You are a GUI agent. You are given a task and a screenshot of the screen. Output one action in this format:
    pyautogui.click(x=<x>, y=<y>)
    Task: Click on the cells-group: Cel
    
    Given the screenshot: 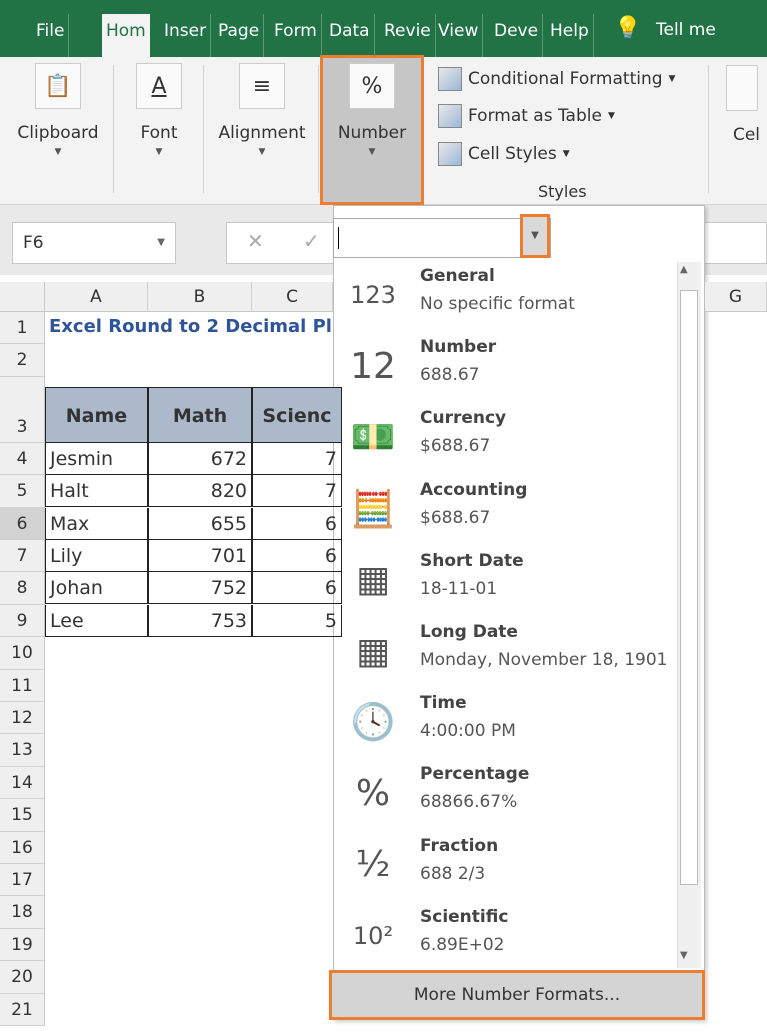 What is the action you would take?
    pyautogui.click(x=746, y=105)
    